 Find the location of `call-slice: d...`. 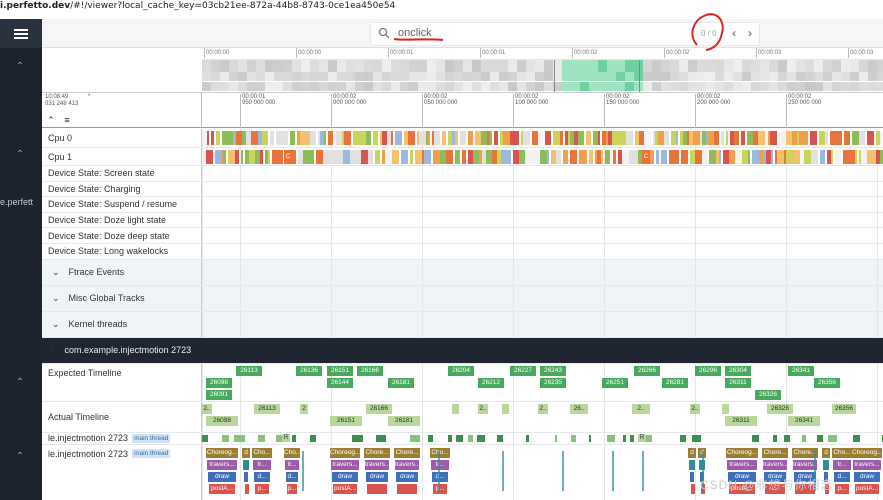

call-slice: d... is located at coordinates (292, 476).